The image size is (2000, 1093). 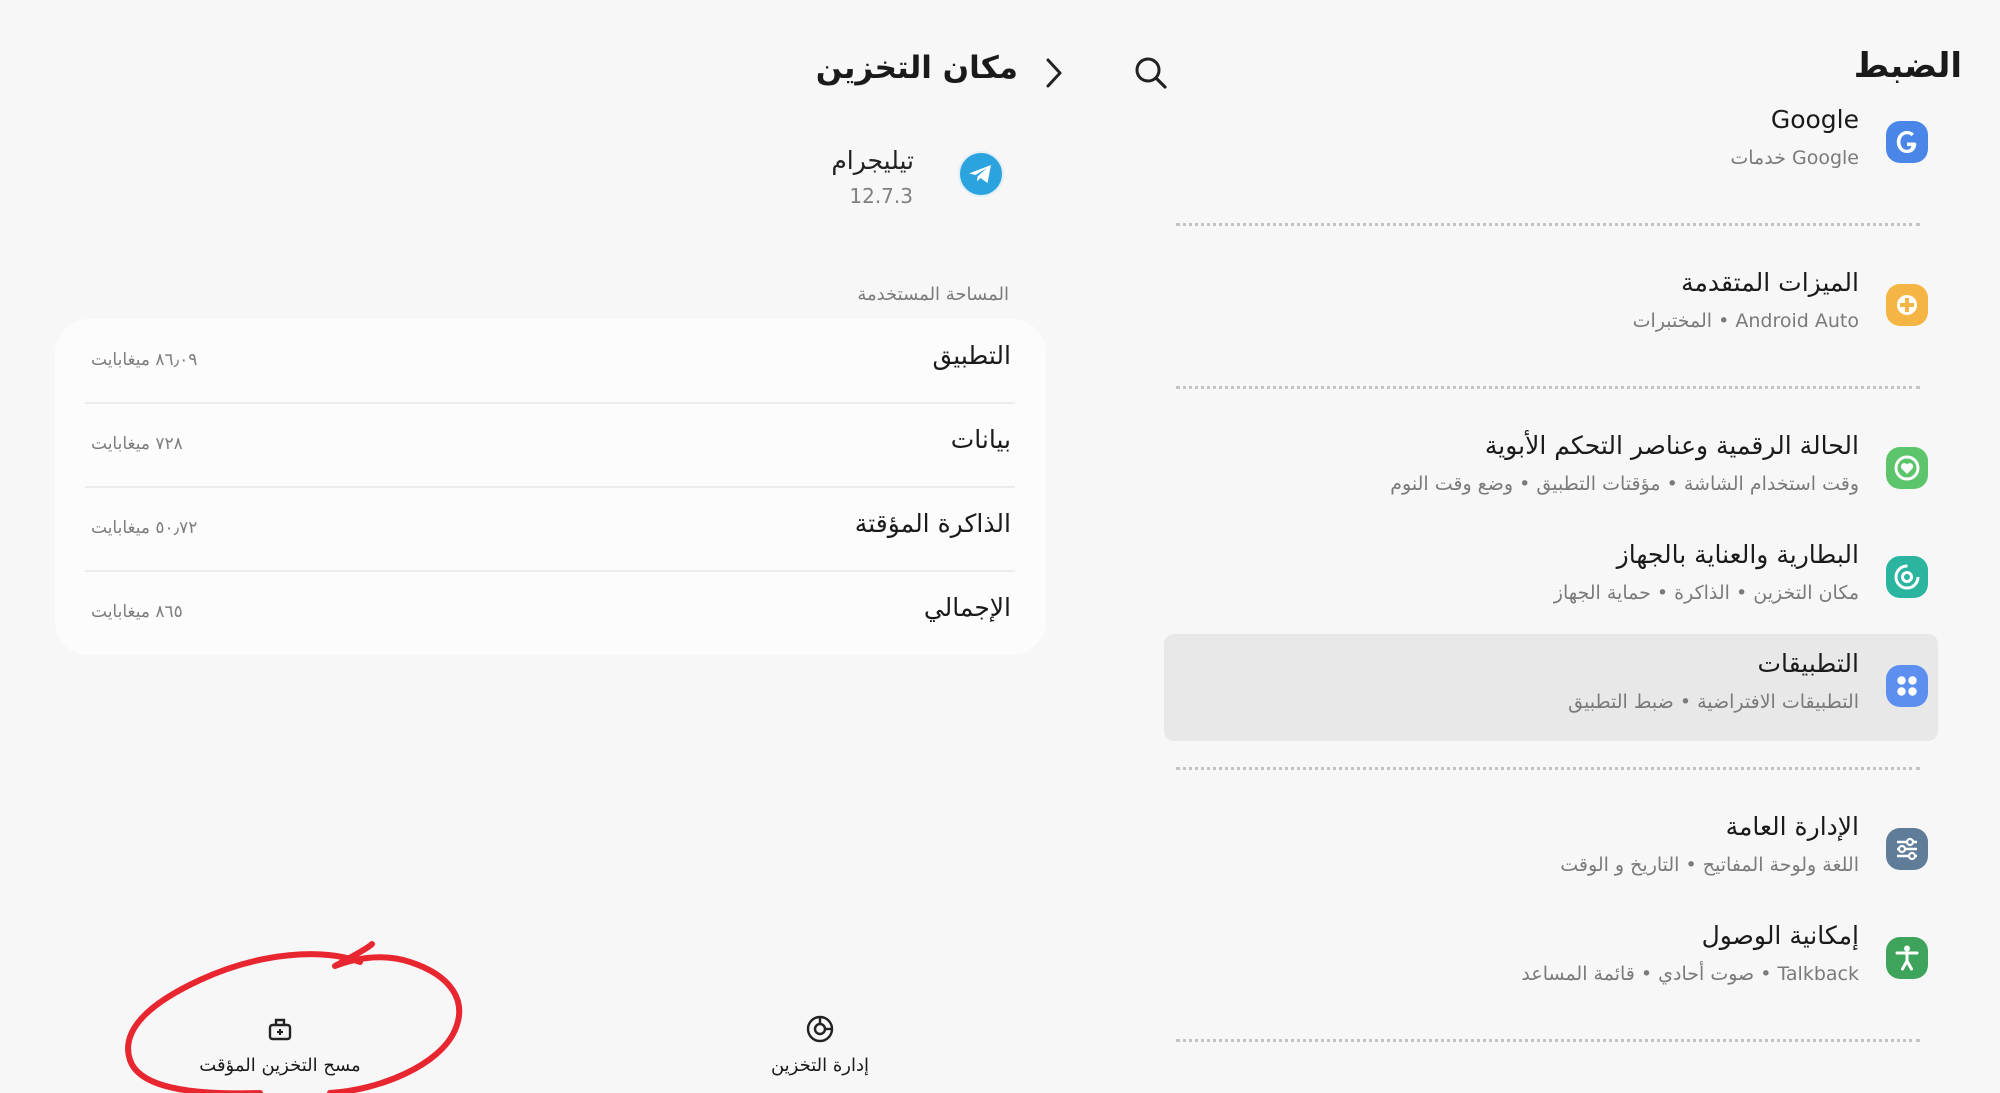 What do you see at coordinates (1551, 143) in the screenshot?
I see `settings-item-google: Google خدمات Google` at bounding box center [1551, 143].